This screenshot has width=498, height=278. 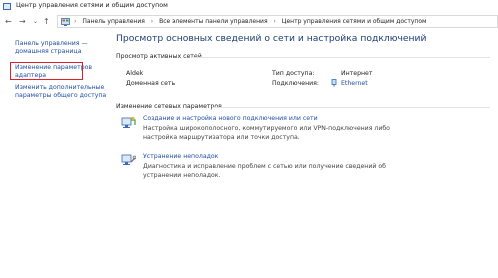 What do you see at coordinates (60, 87) in the screenshot?
I see `sidebar-link-line: Изменить дополнительные` at bounding box center [60, 87].